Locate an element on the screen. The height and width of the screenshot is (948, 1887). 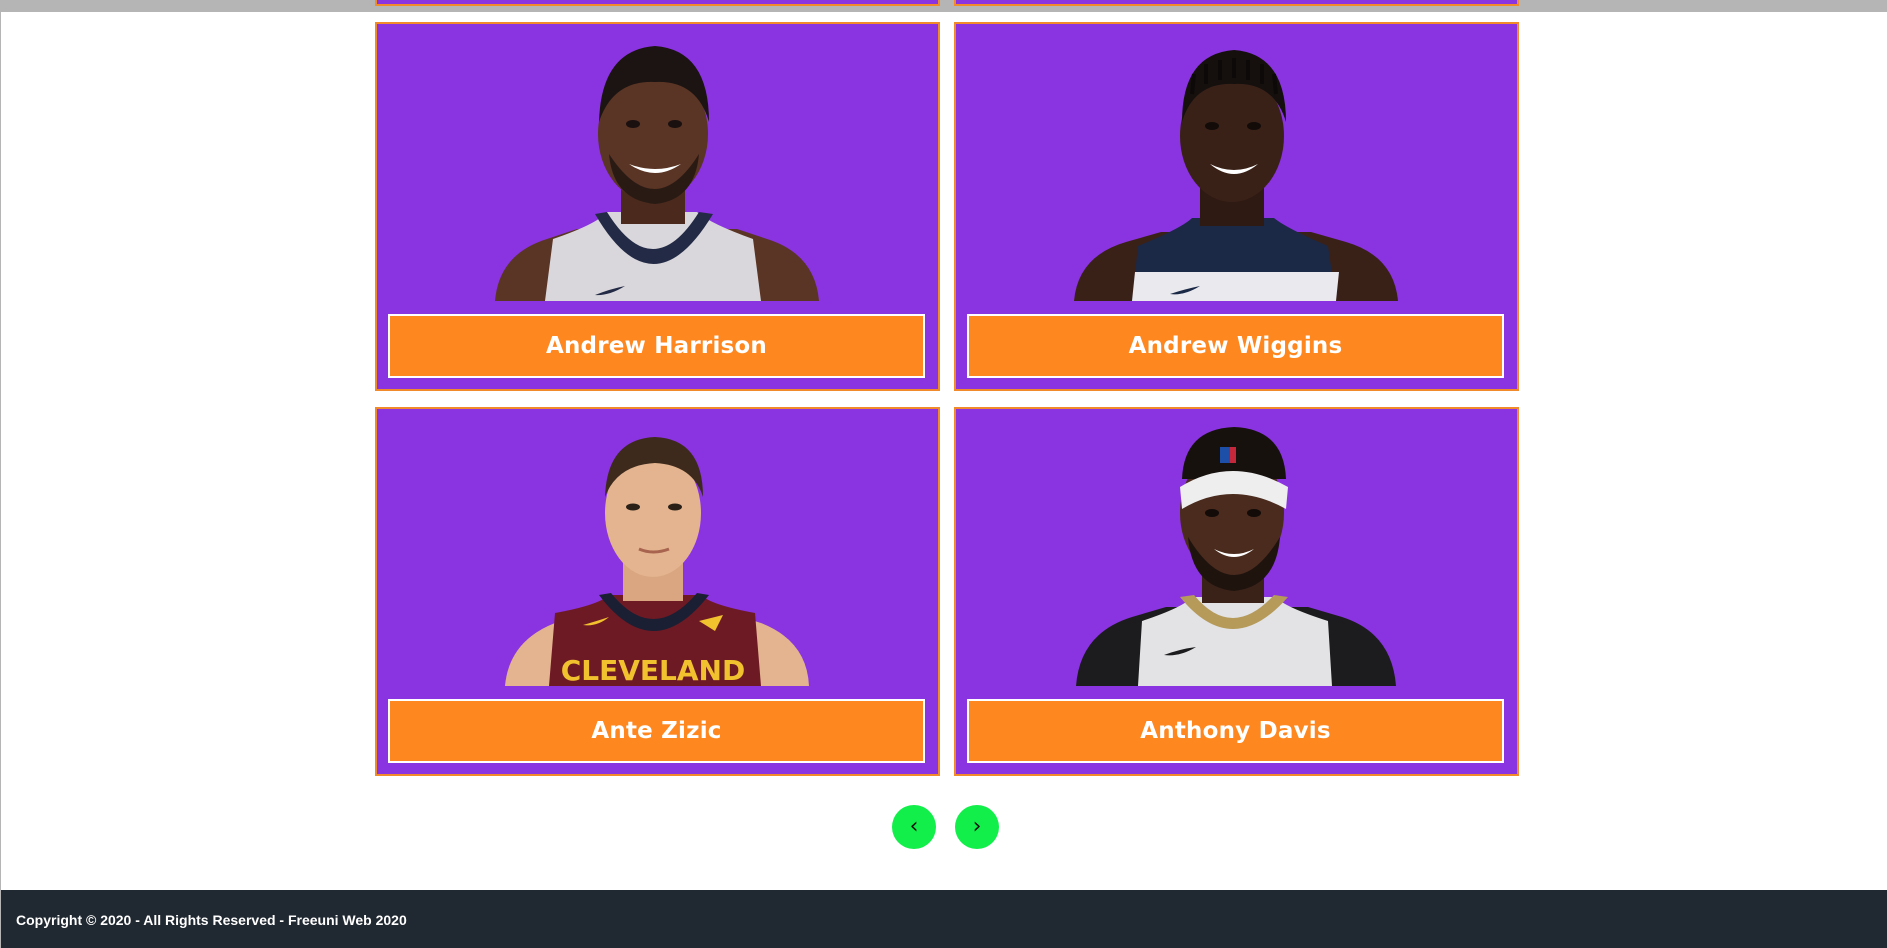
chevron-left-icon: ‹ is located at coordinates (914, 826).